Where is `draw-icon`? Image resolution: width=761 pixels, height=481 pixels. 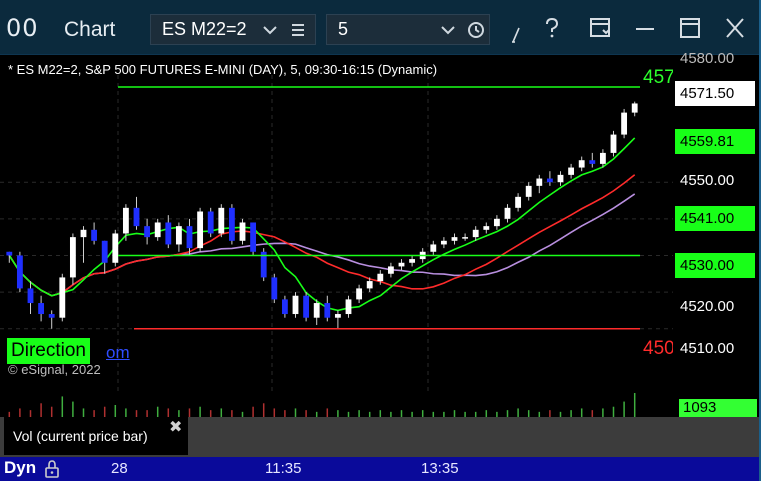
draw-icon is located at coordinates (516, 37).